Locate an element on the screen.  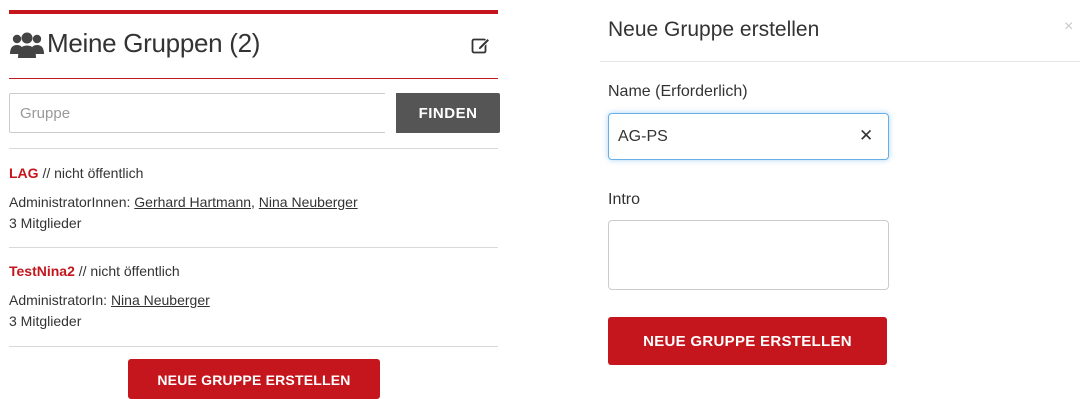
clear-icon: ✕ is located at coordinates (866, 136).